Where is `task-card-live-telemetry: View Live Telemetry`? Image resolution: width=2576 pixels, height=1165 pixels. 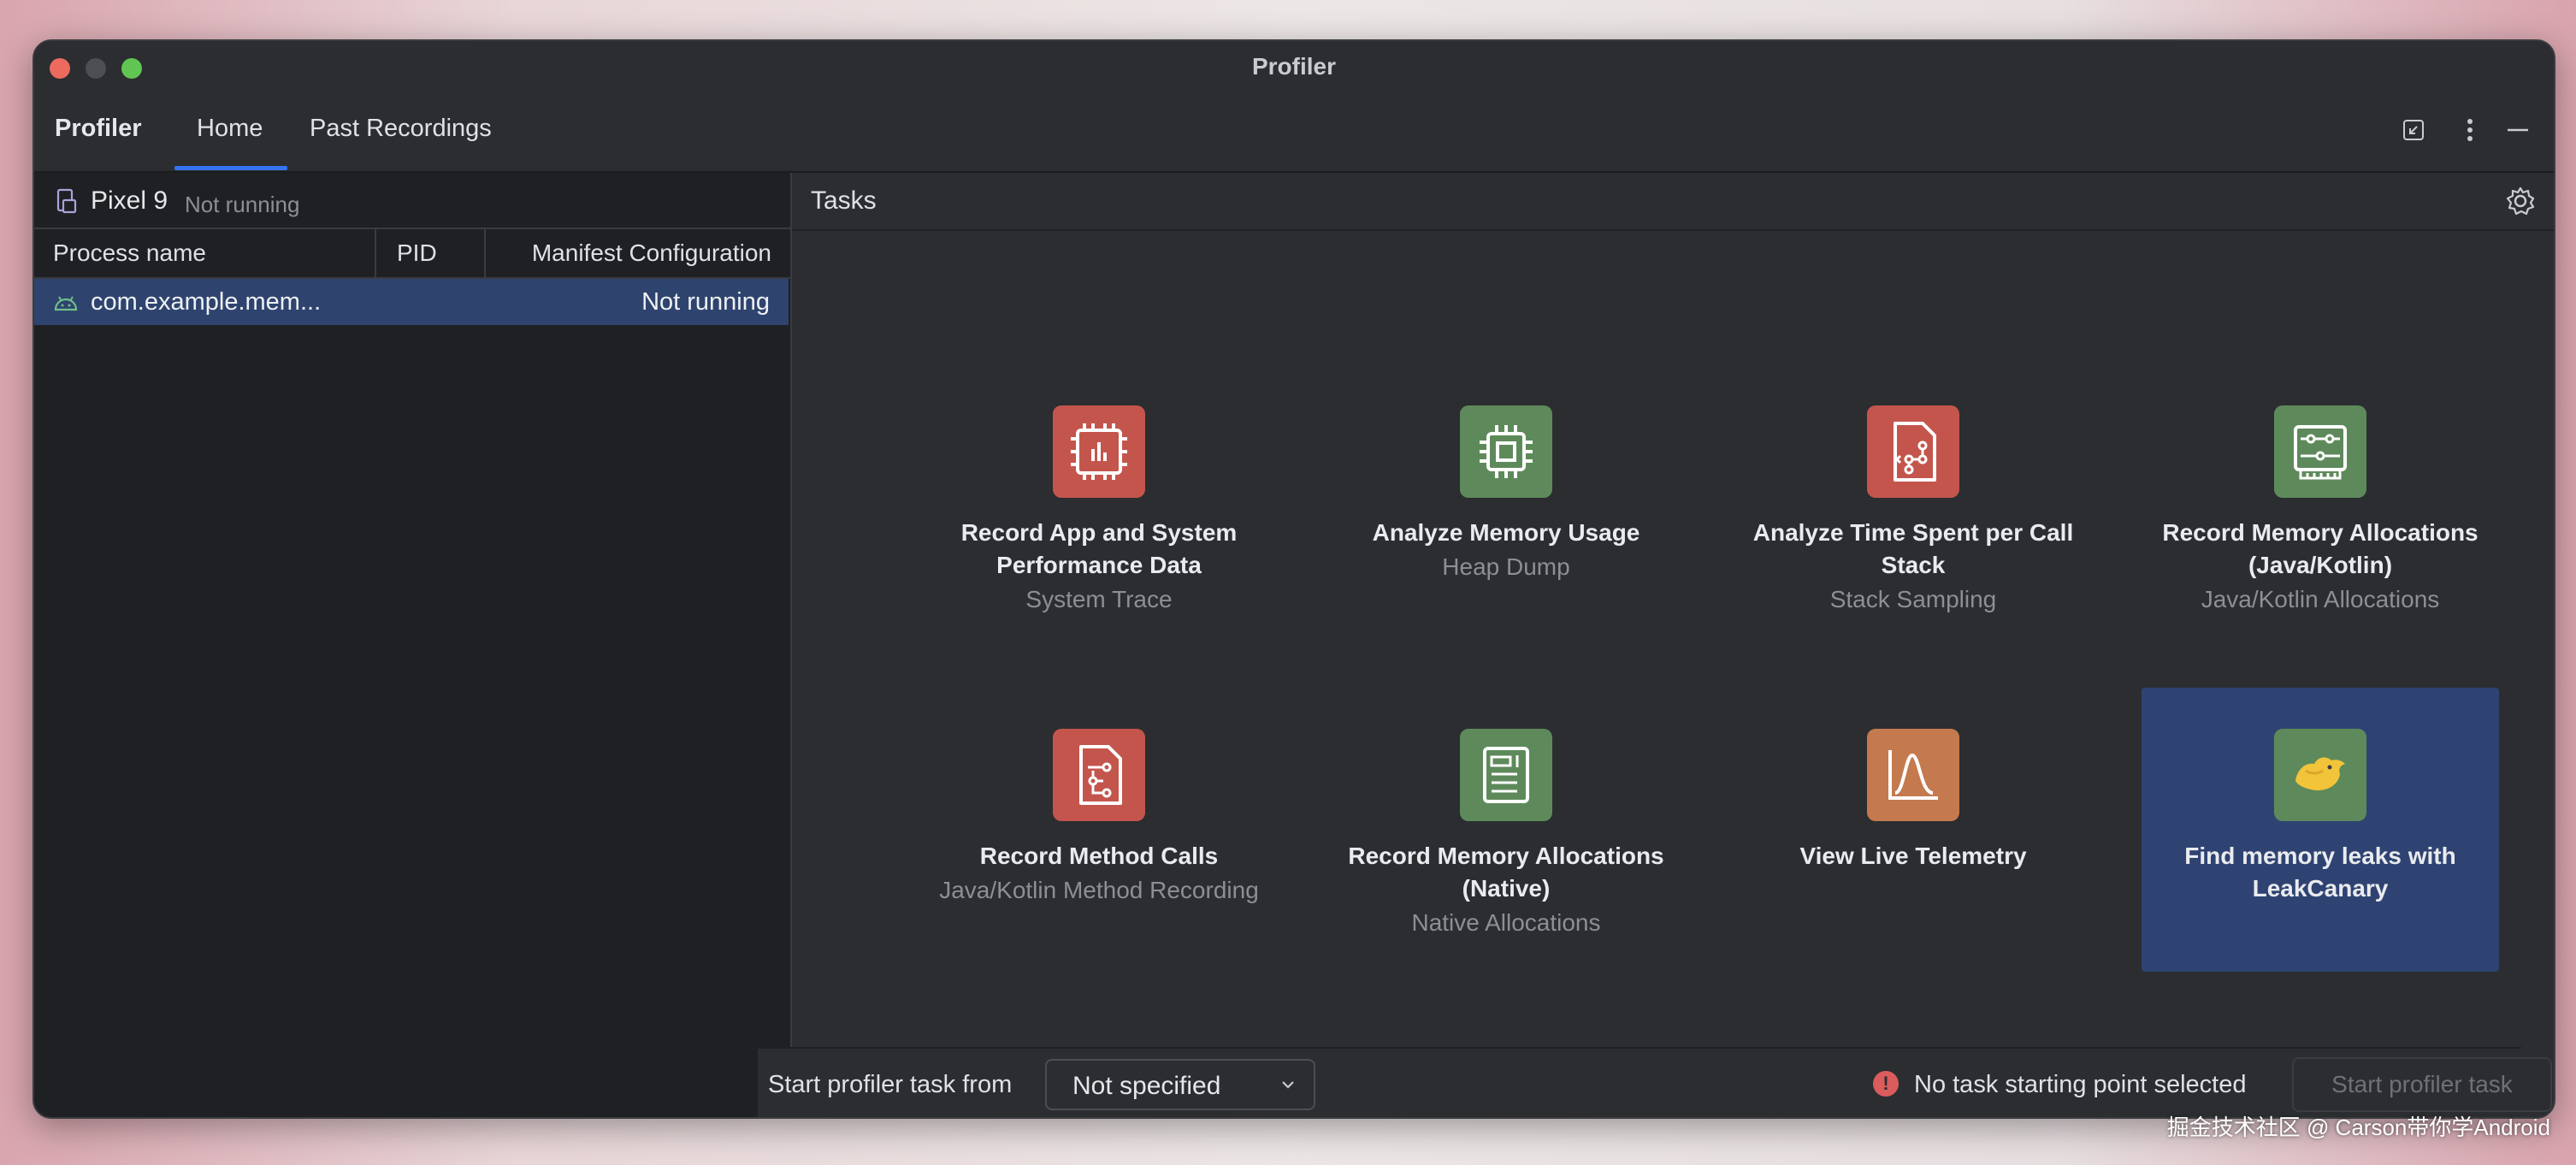
task-card-live-telemetry: View Live Telemetry is located at coordinates (1913, 830).